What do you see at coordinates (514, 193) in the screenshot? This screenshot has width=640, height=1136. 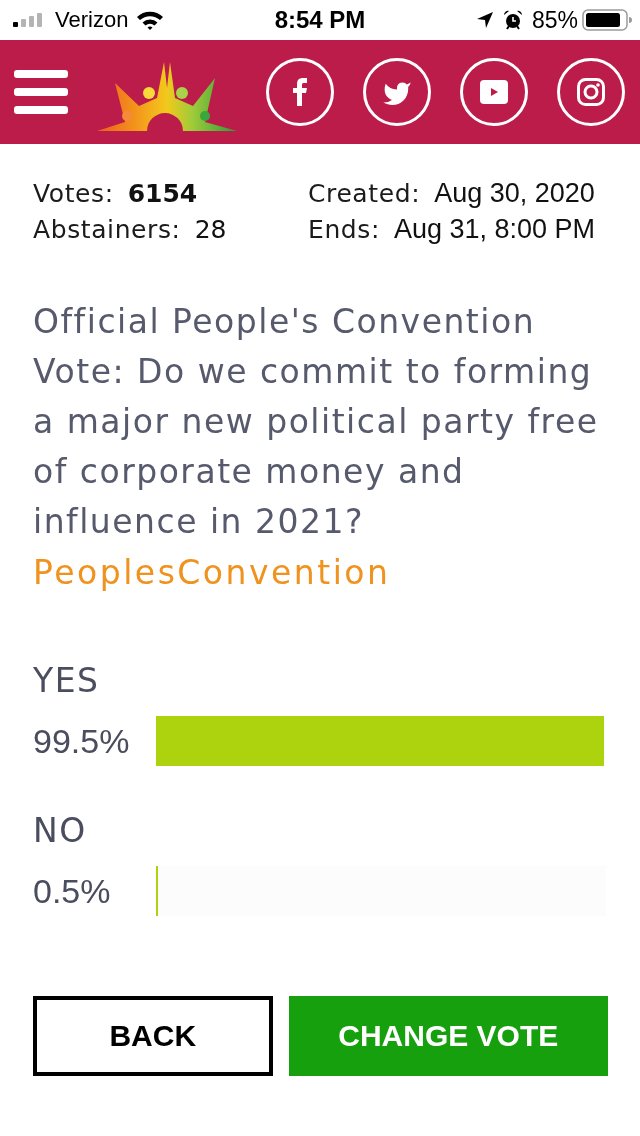 I see `stat-value: Aug 30, 2020` at bounding box center [514, 193].